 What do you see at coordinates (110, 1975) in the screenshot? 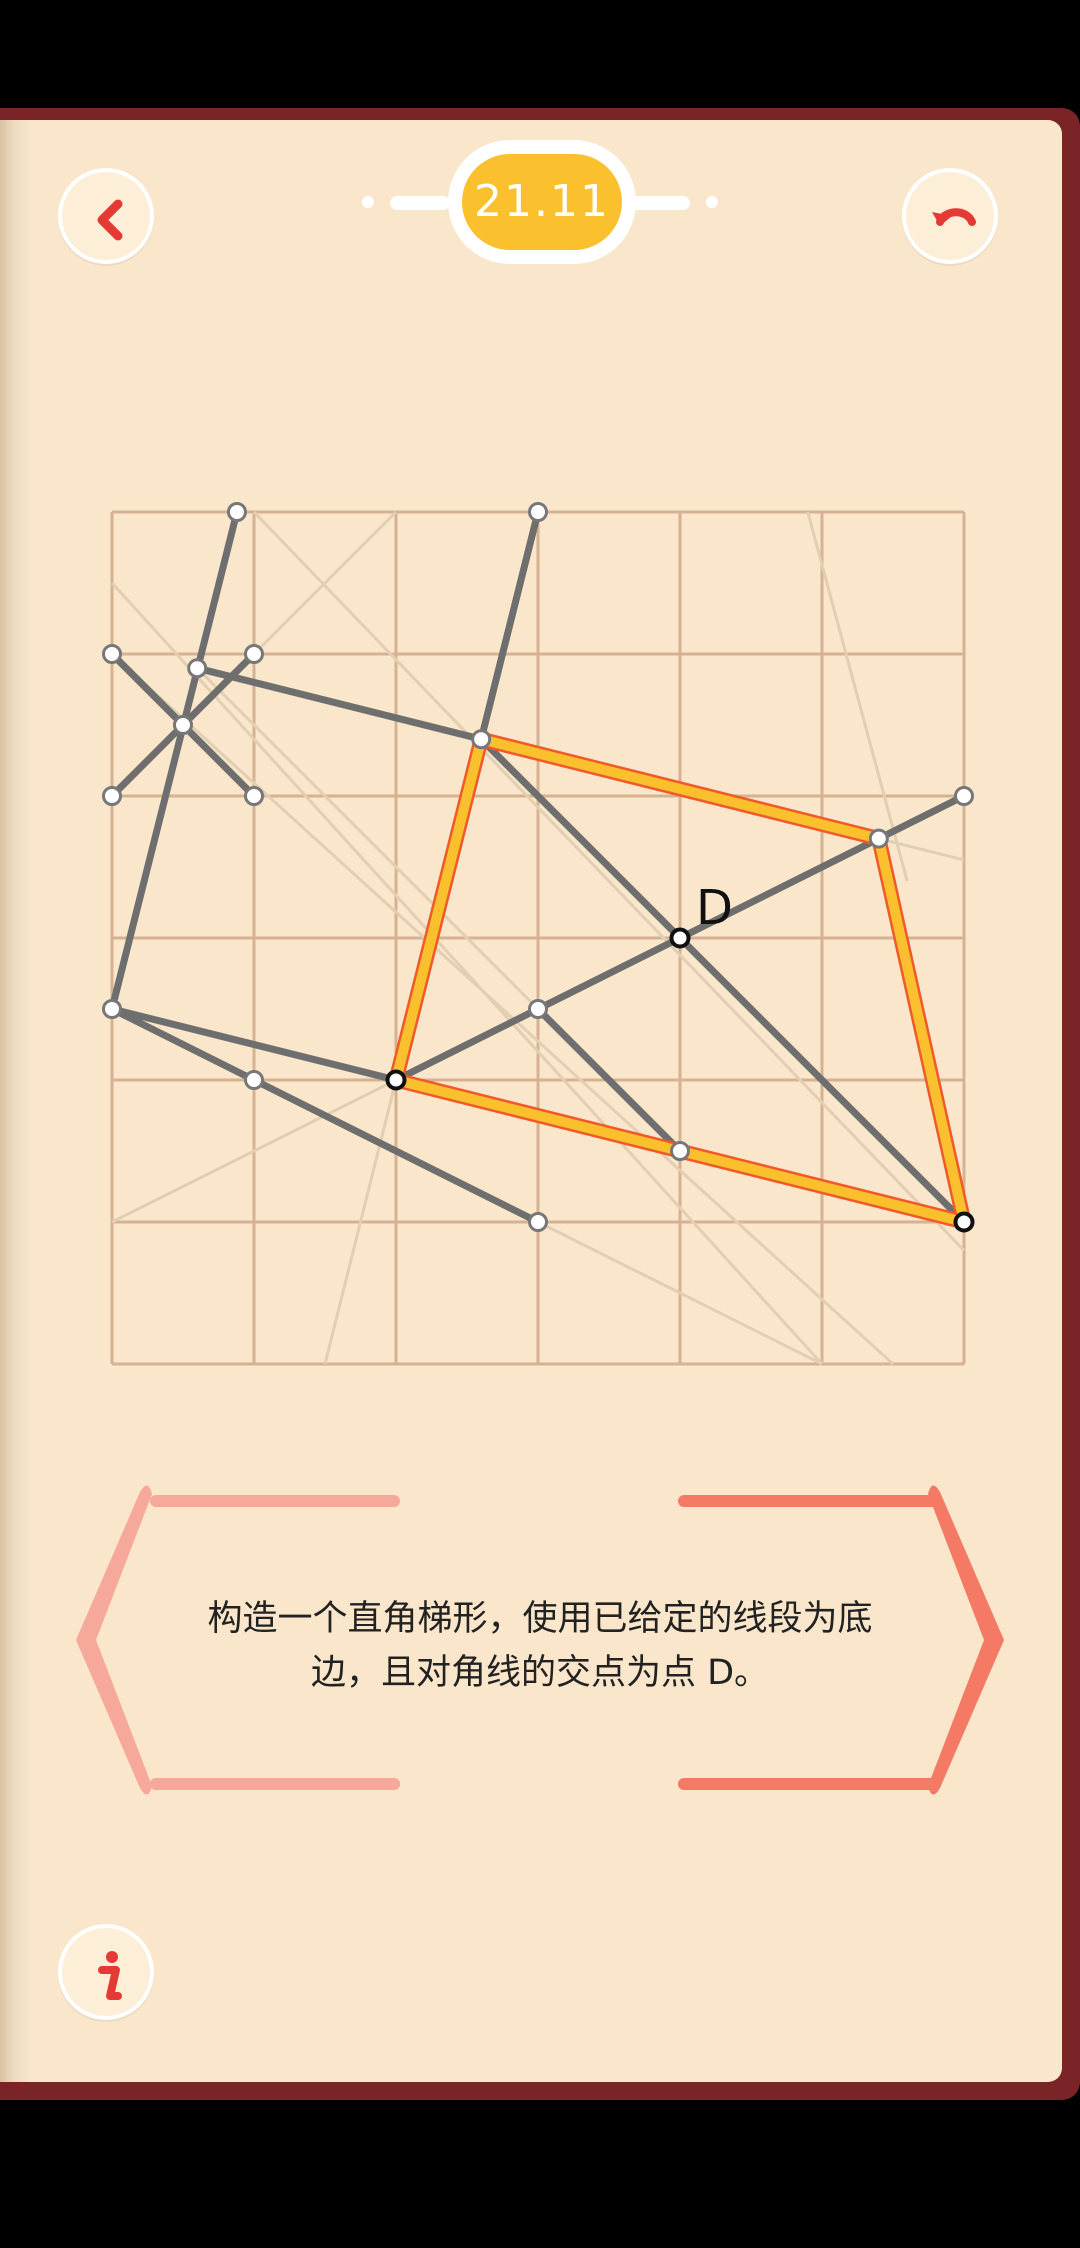
I see `info-icon` at bounding box center [110, 1975].